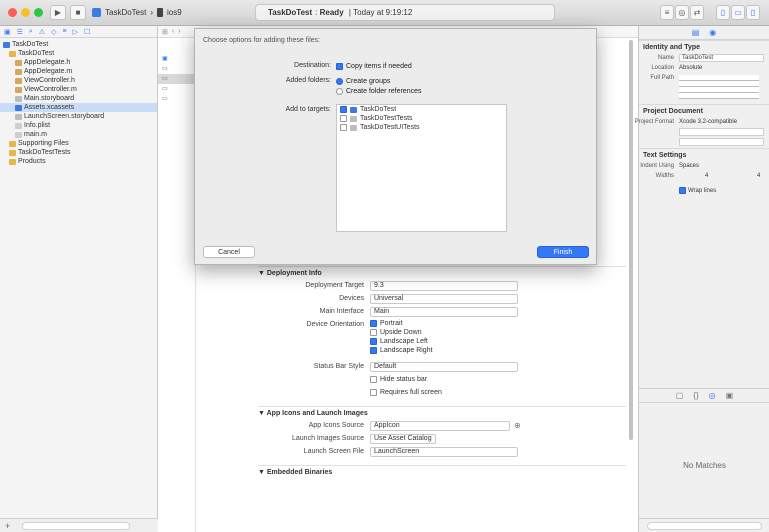 This screenshot has width=769, height=532. Describe the element at coordinates (176, 59) in the screenshot. I see `project-item: ▣` at that location.